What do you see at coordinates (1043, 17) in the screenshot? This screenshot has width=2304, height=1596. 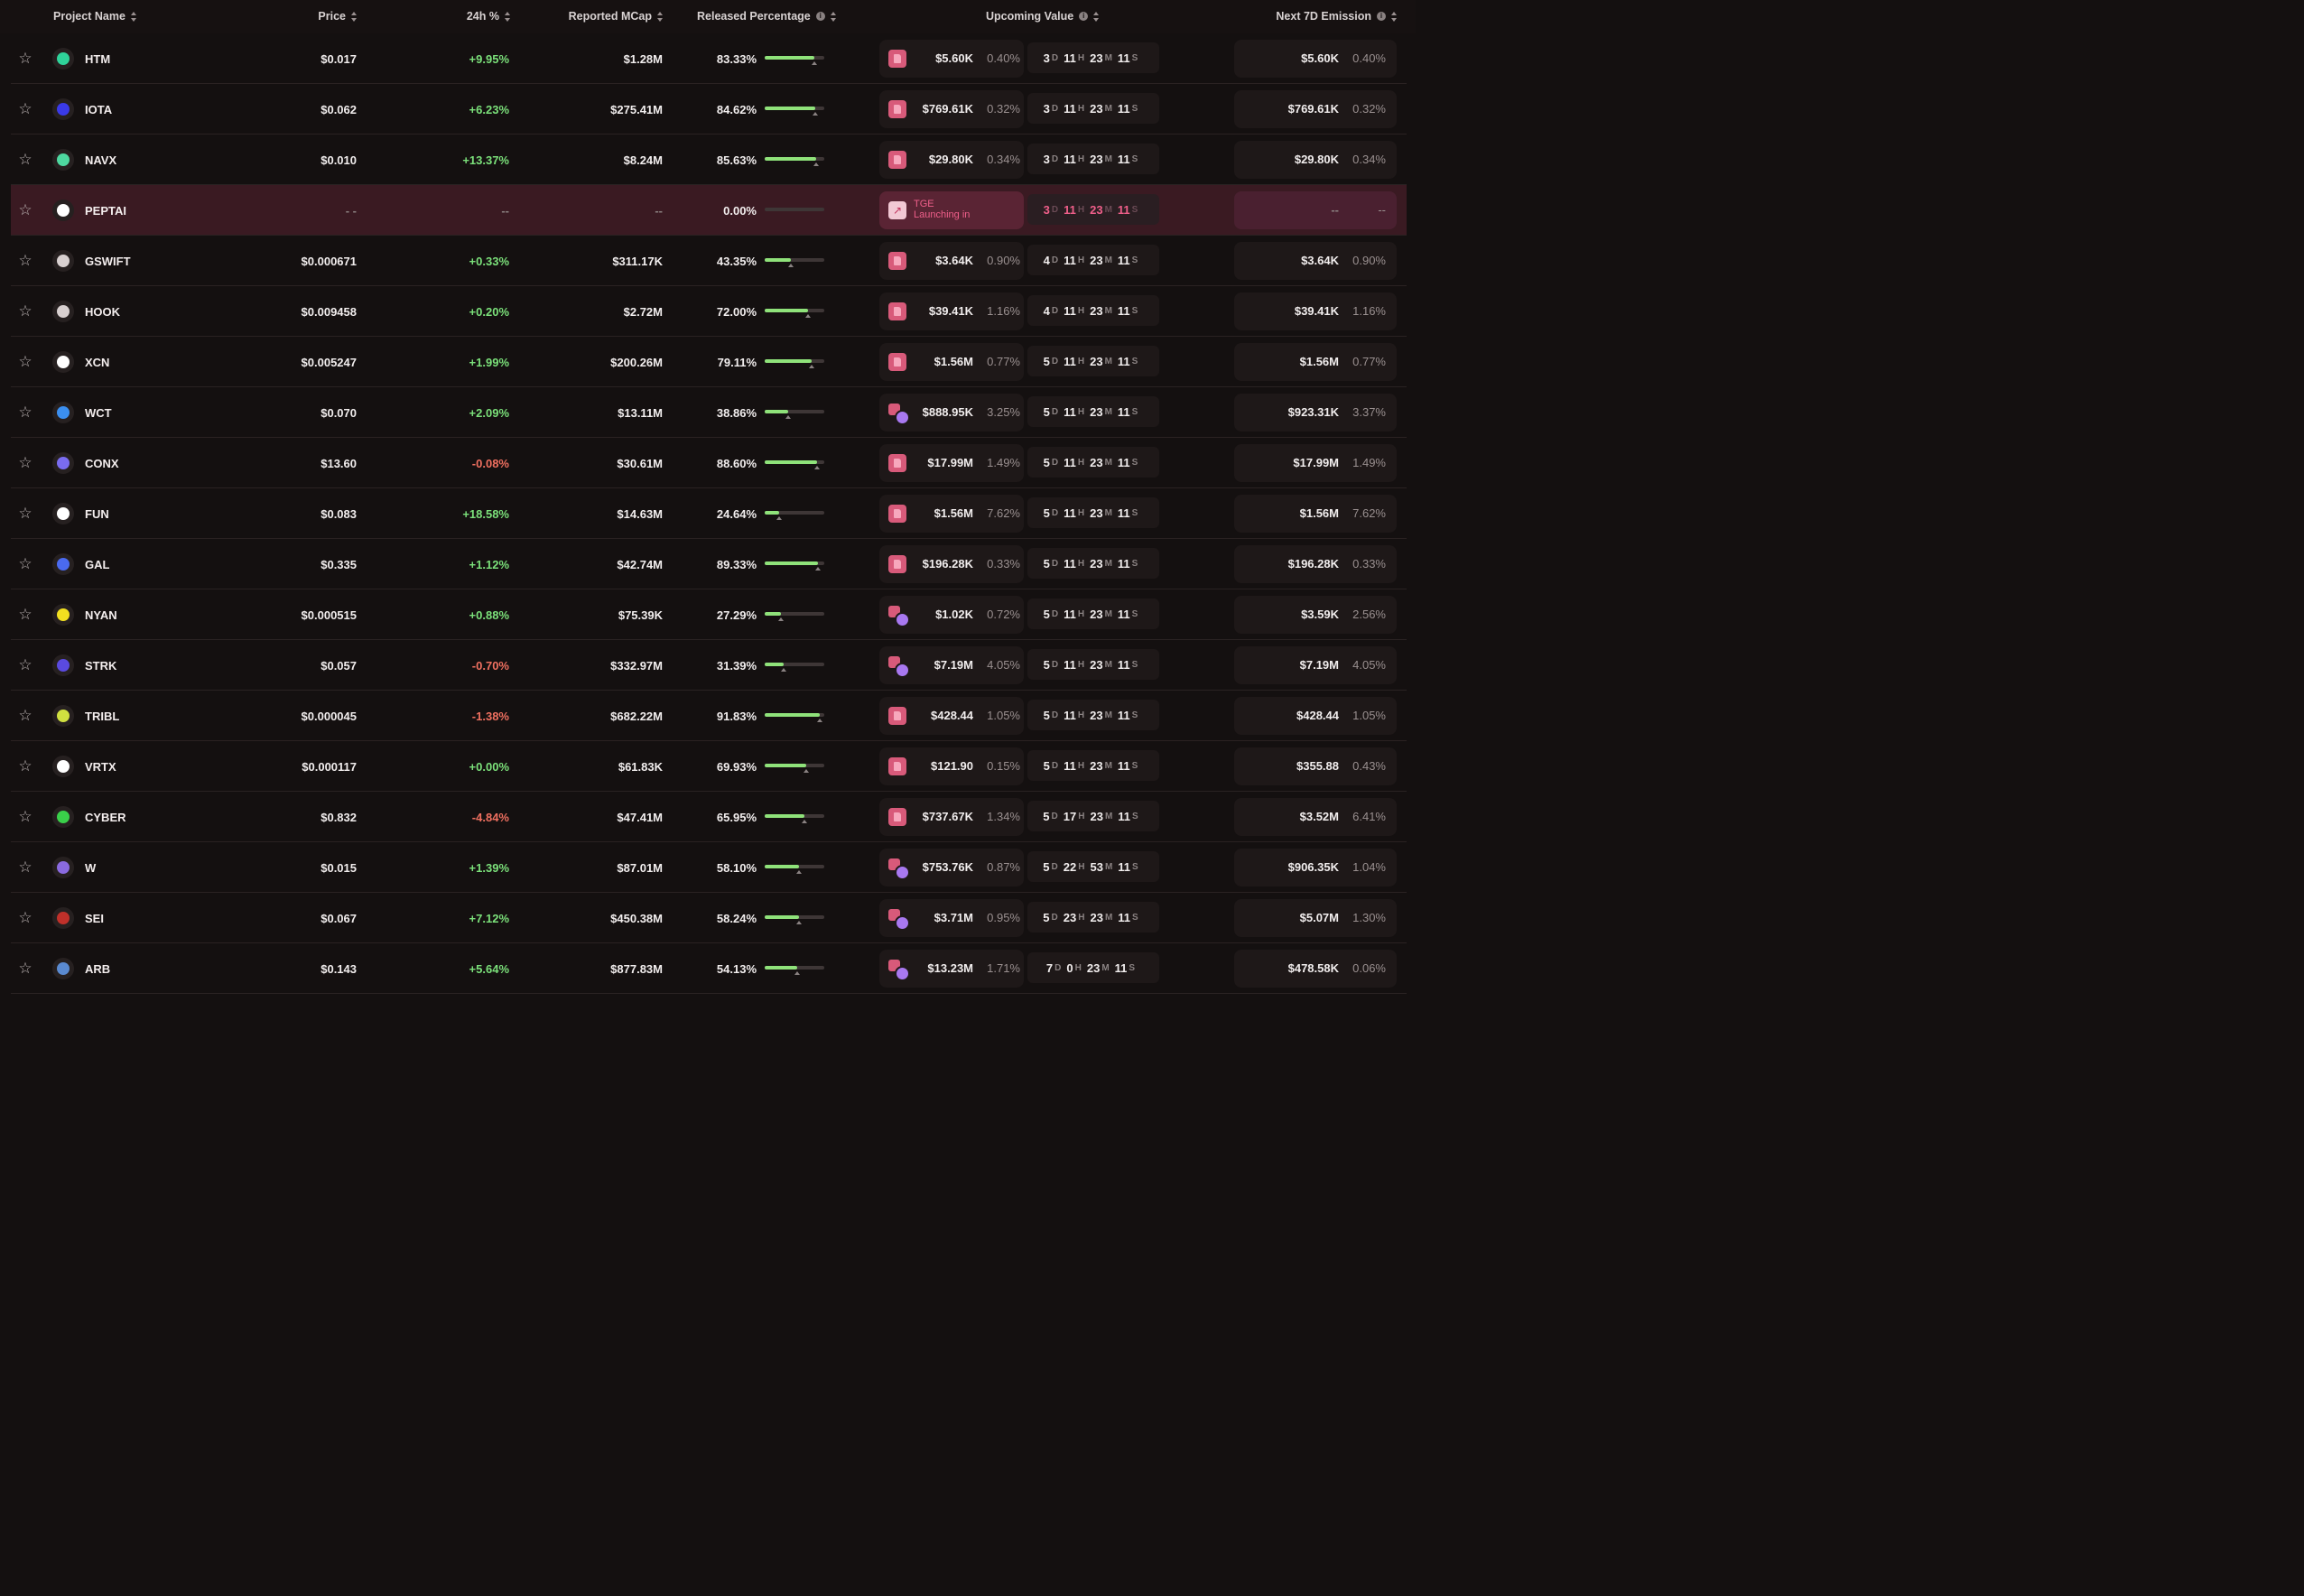 I see `col-upcoming-value: Upcoming Value i` at bounding box center [1043, 17].